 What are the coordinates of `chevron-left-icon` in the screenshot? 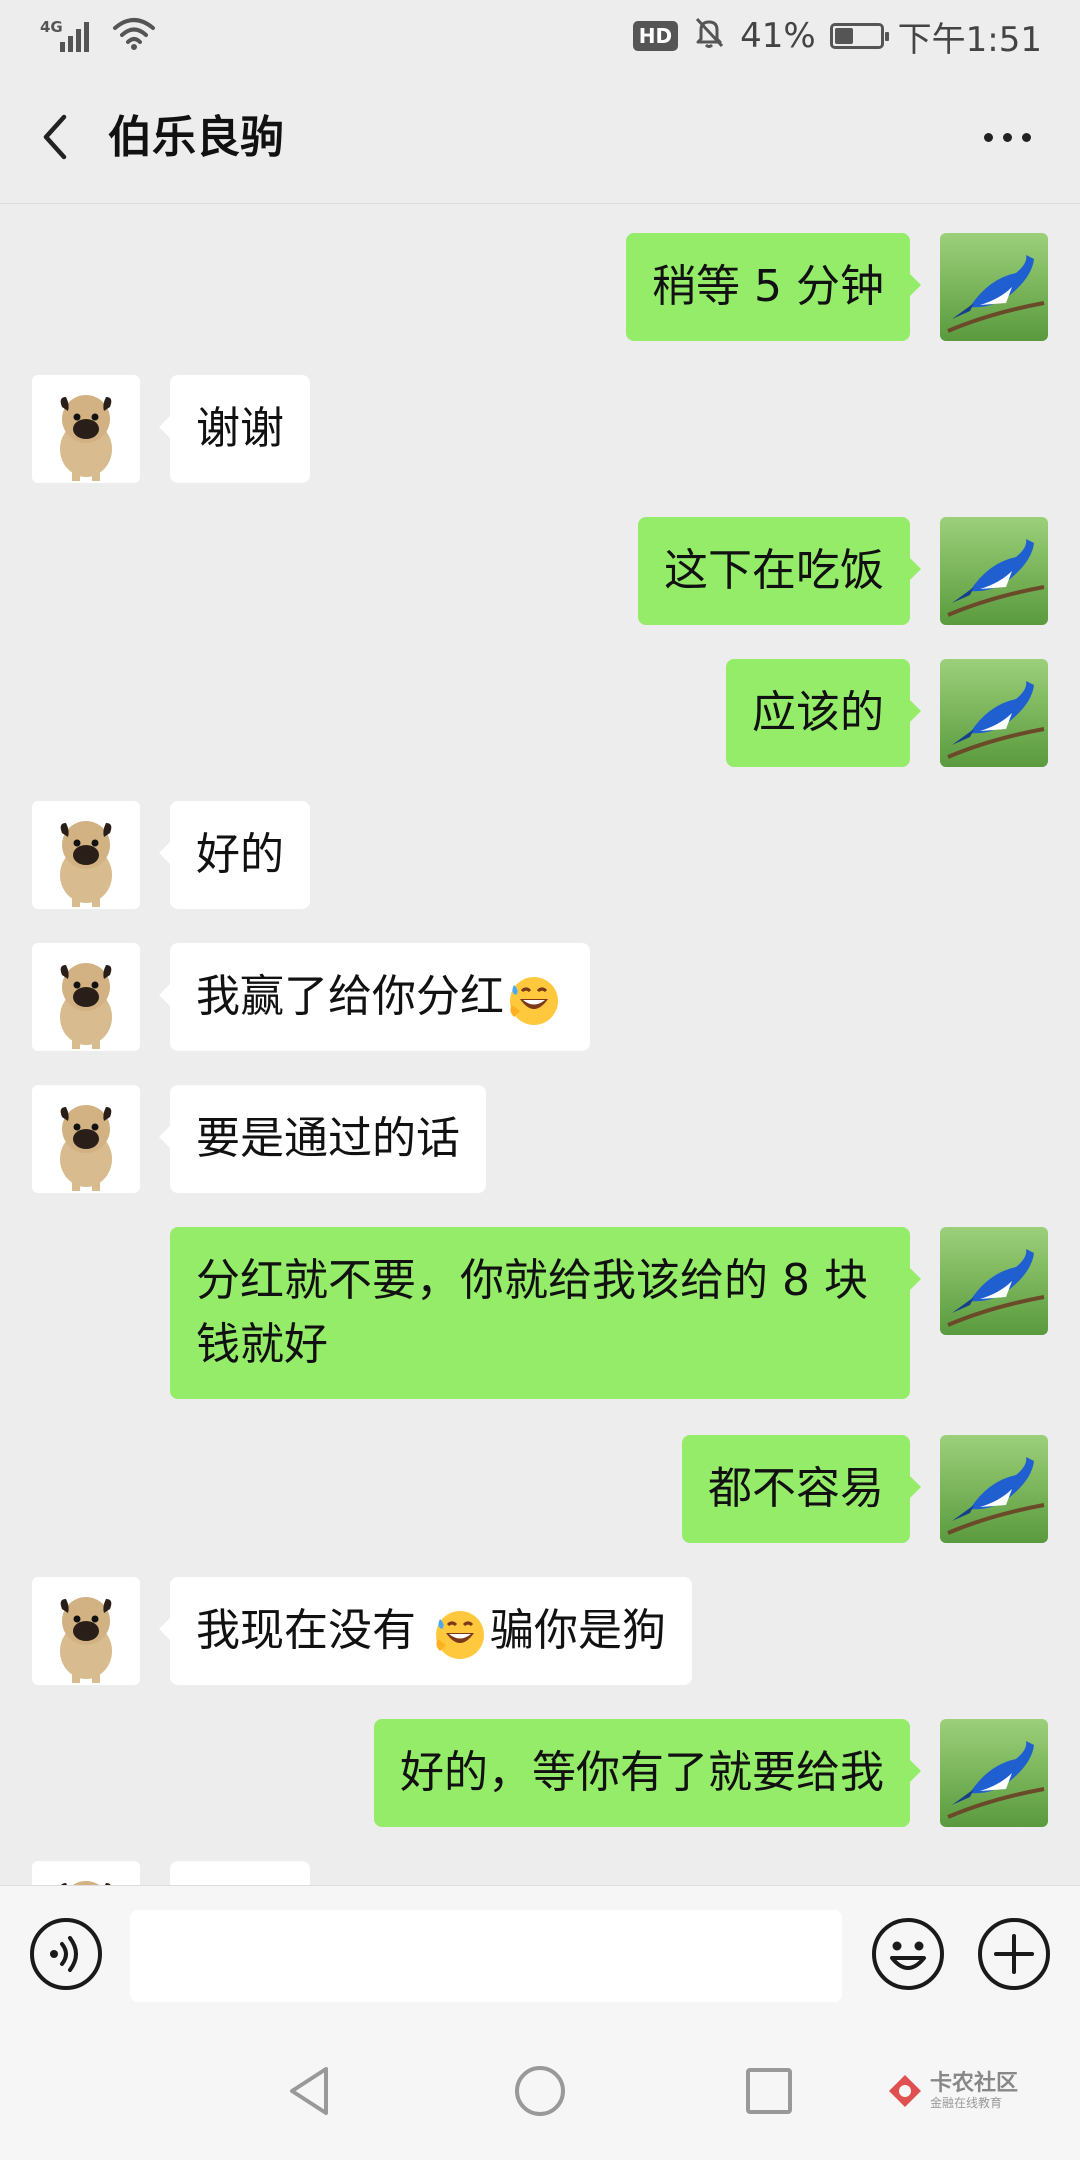 It's located at (55, 137).